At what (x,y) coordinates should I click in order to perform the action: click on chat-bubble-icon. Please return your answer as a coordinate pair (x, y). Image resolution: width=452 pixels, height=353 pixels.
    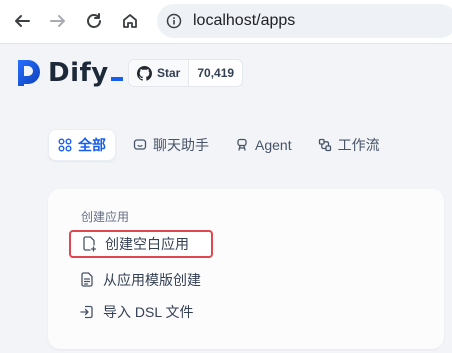
    Looking at the image, I should click on (140, 144).